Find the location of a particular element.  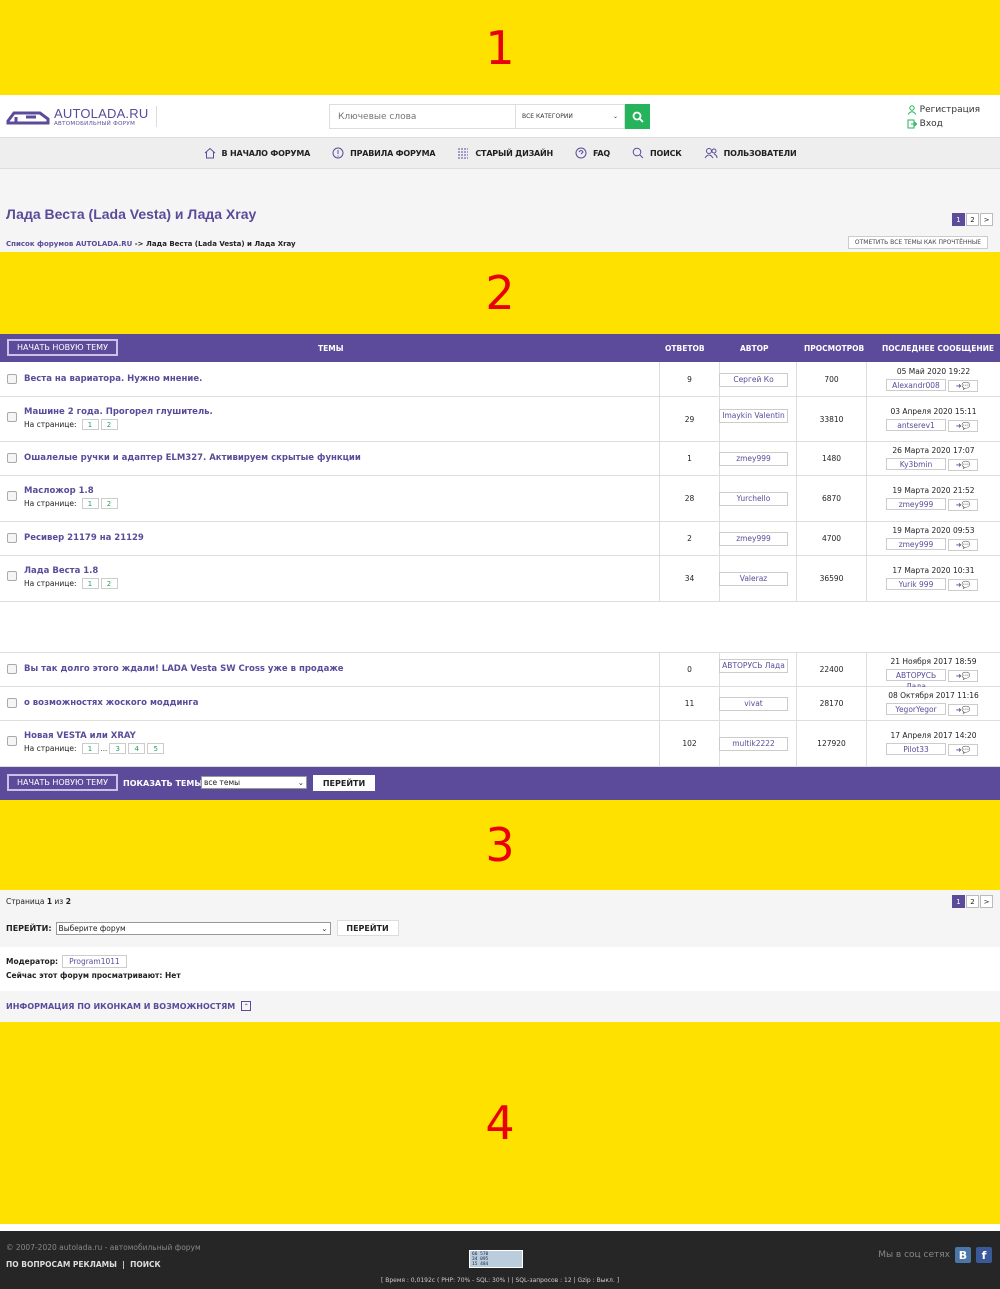

mark-read-button: ОТМЕТИТЬ ВСЕ ТЕМЫ КАК ПРОЧТЁННЫЕ is located at coordinates (917, 242).